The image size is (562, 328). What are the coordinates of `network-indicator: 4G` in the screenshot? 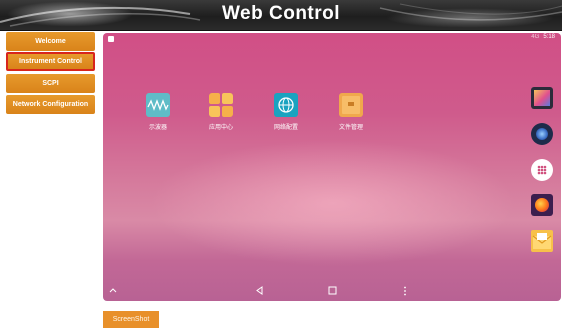 It's located at (535, 37).